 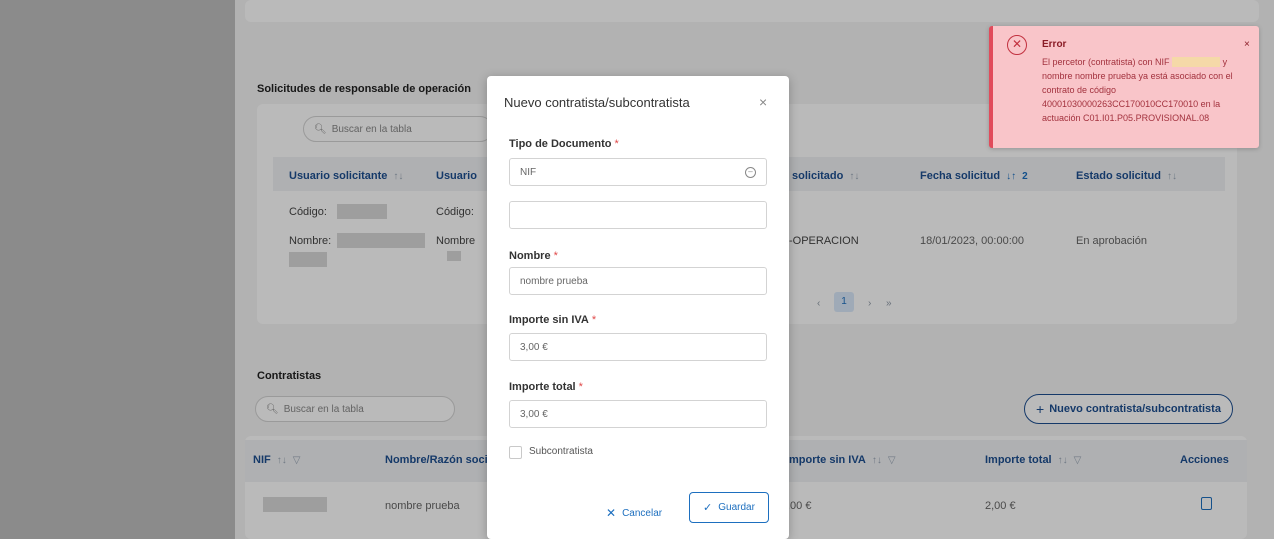 I want to click on amount-total-input: 3,00 €, so click(x=638, y=414).